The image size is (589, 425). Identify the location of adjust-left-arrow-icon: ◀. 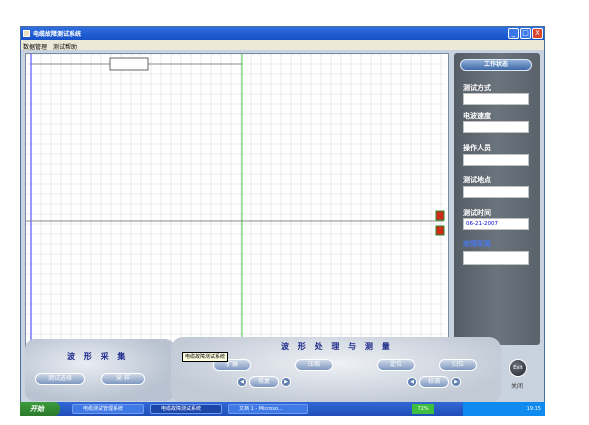
(412, 382).